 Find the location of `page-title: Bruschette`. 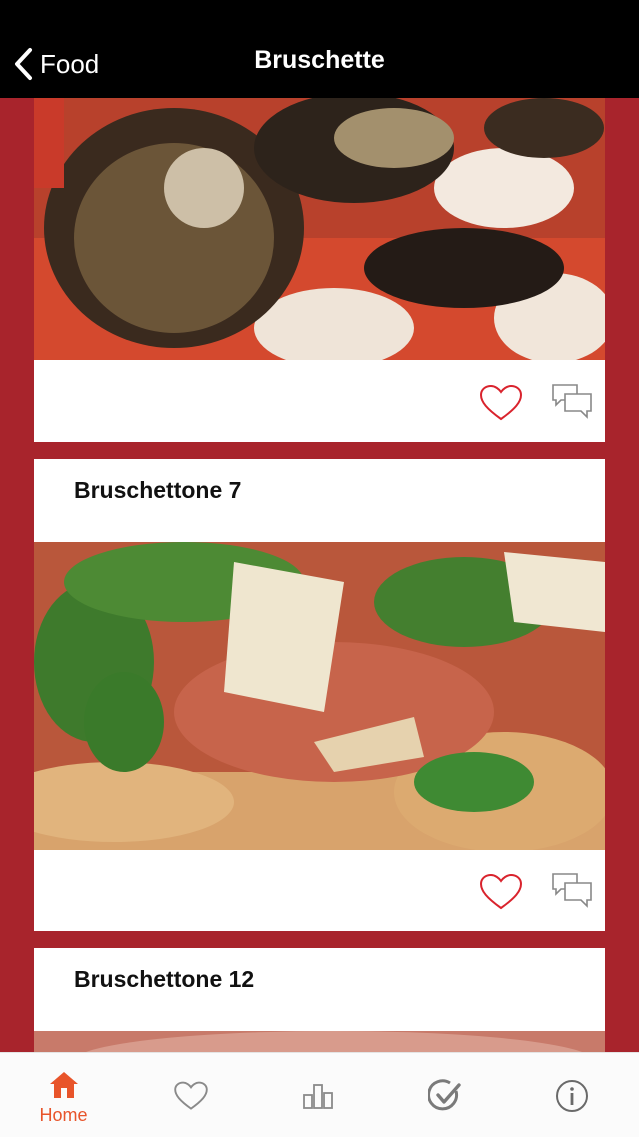

page-title: Bruschette is located at coordinates (319, 60).